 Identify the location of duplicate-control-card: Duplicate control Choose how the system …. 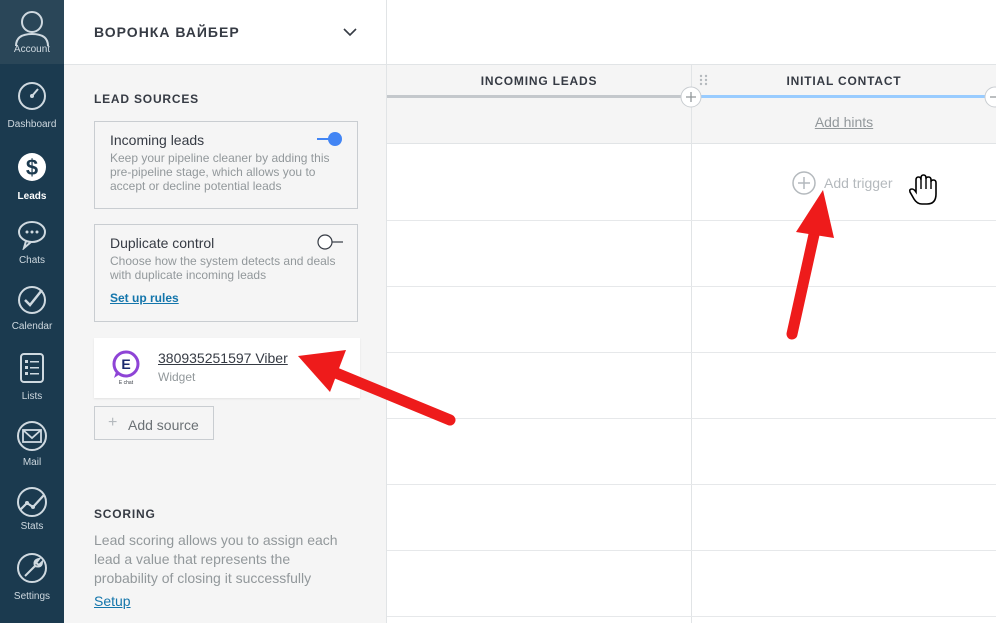
(226, 273).